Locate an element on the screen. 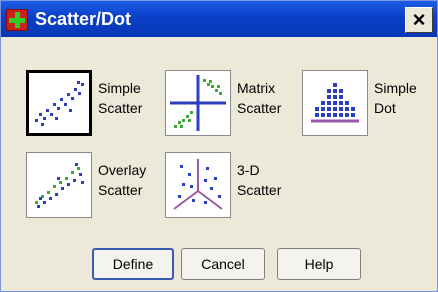 The height and width of the screenshot is (292, 438). spss-chart-icon is located at coordinates (17, 20).